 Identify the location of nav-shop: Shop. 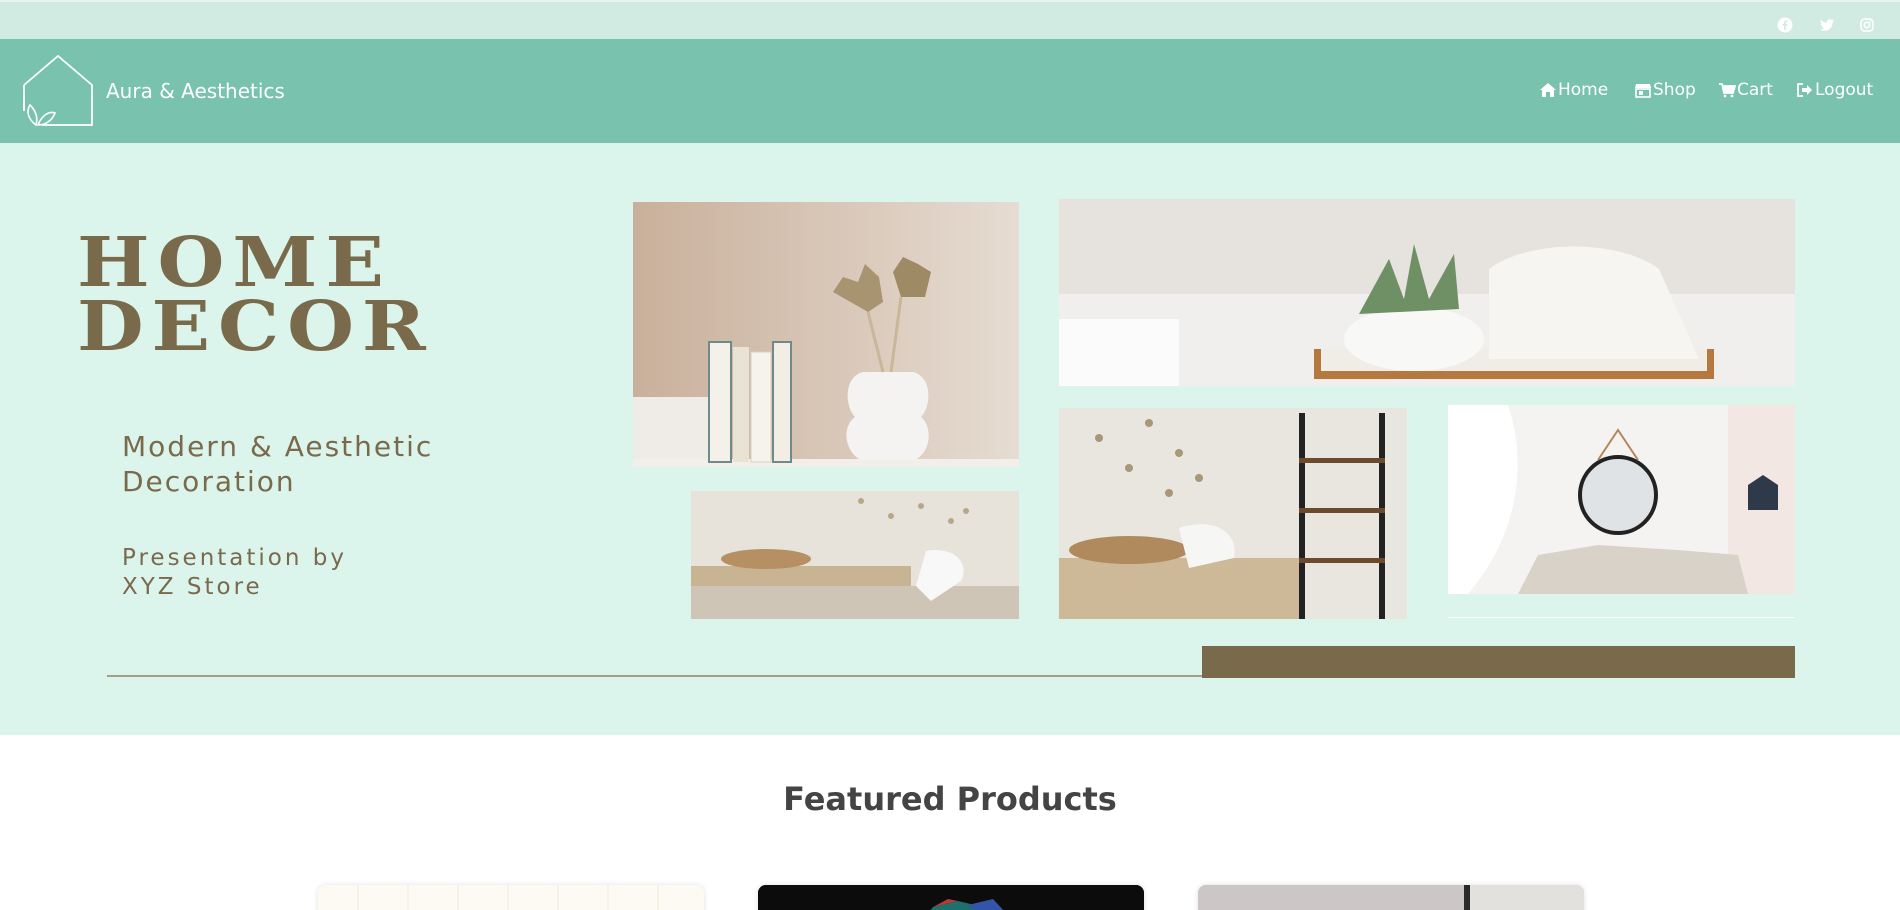
(1665, 90).